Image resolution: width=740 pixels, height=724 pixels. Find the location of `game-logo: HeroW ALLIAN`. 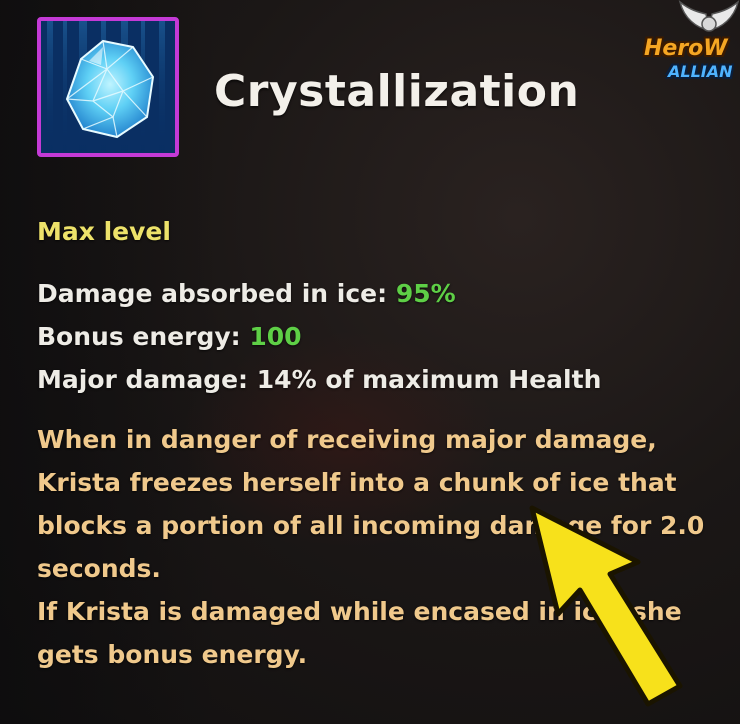

game-logo: HeroW ALLIAN is located at coordinates (690, 50).